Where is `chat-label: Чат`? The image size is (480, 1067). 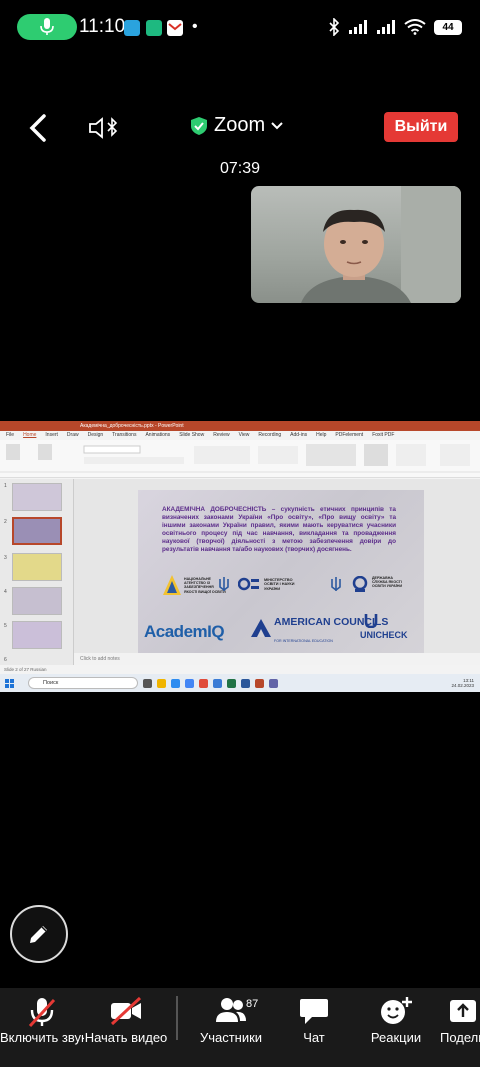
chat-label: Чат is located at coordinates (314, 1037).